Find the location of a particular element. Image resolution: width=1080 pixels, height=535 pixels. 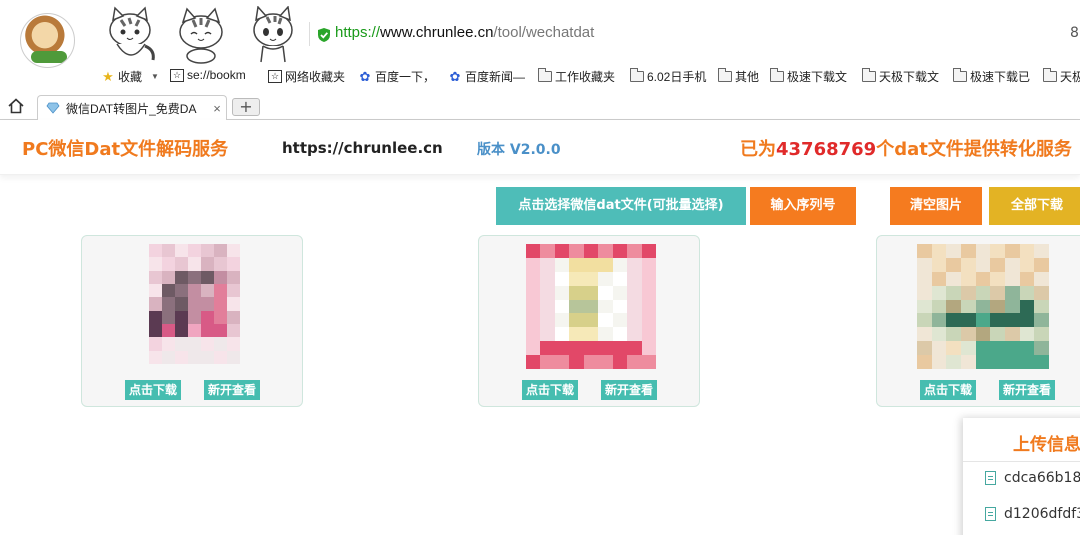

tab-title: 微信DAT转图片_免费DA is located at coordinates (131, 108).